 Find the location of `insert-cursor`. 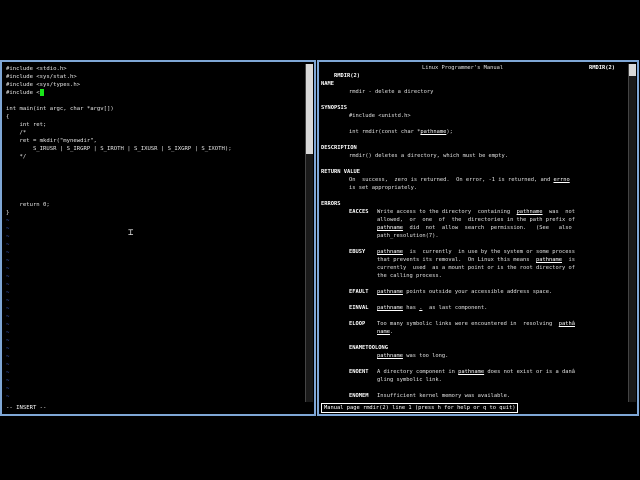

insert-cursor is located at coordinates (41, 92).